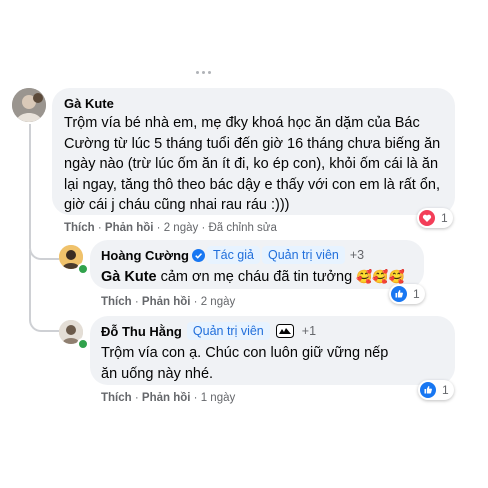  I want to click on comment-actions: Thích · Phản hồi · 2 ngày · Đã chỉnh sửa, so click(170, 228).